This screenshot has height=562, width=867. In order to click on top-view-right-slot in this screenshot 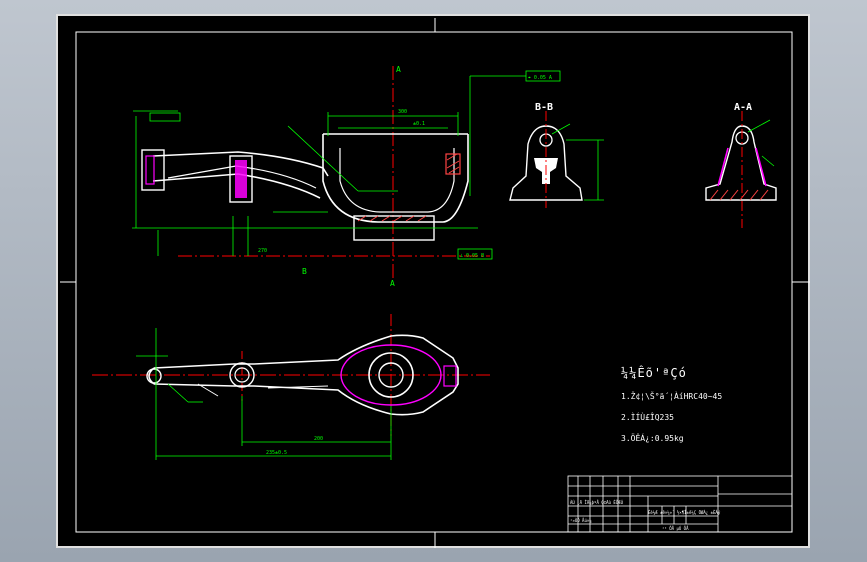, I will do `click(450, 376)`.